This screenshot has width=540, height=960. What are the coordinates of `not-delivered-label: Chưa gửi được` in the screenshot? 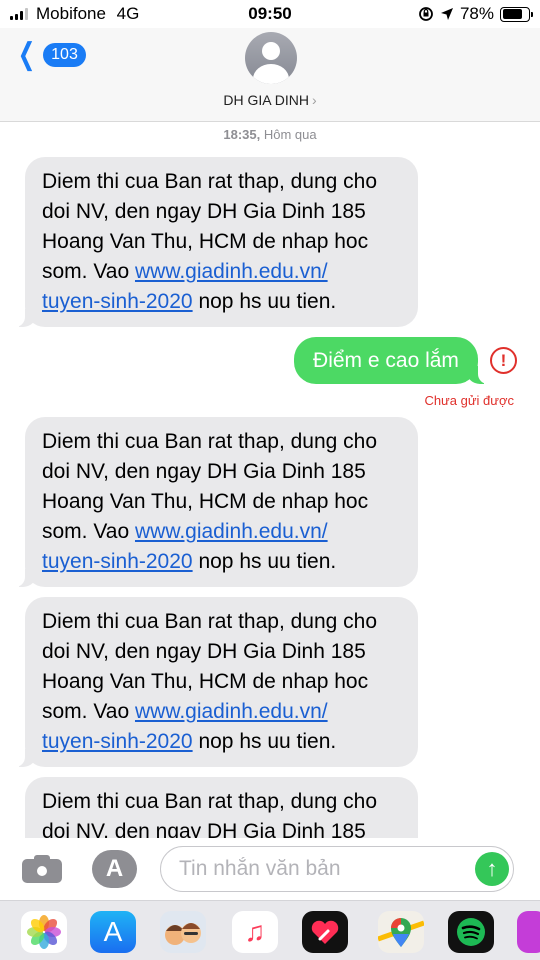 It's located at (469, 400).